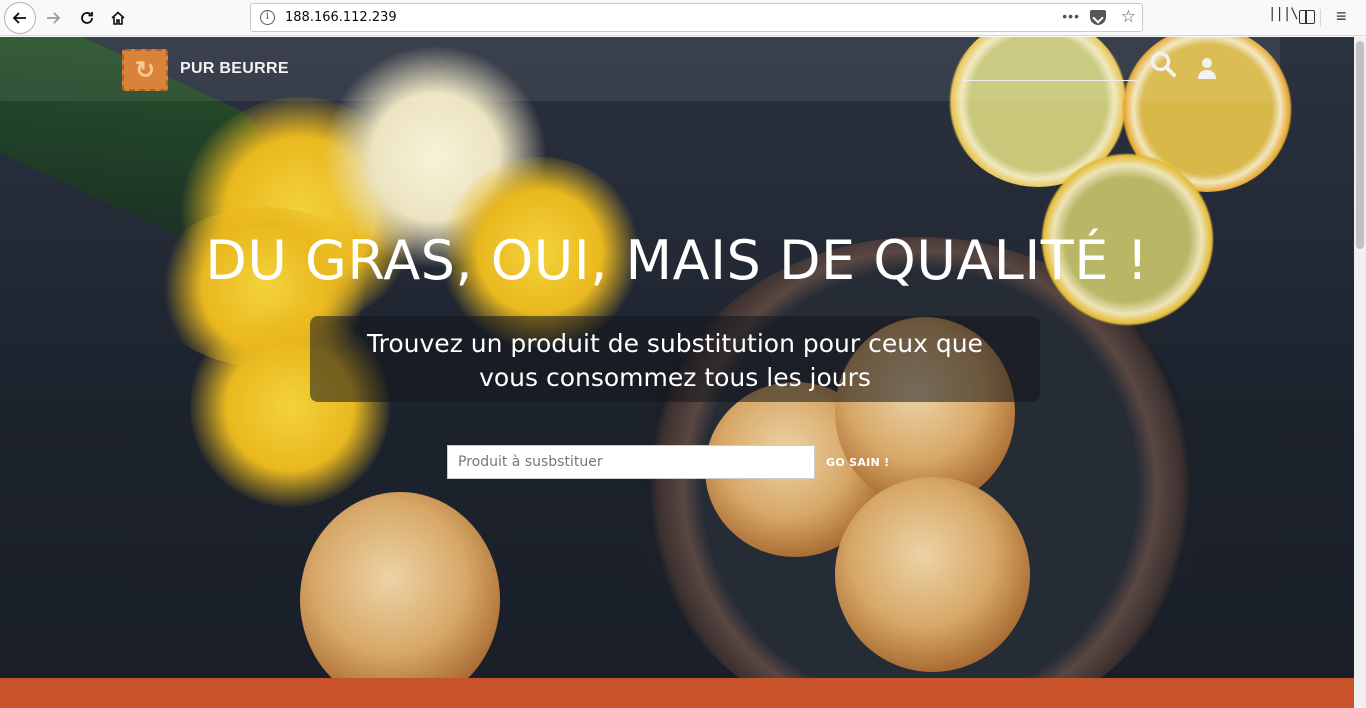  I want to click on user-icon, so click(1207, 68).